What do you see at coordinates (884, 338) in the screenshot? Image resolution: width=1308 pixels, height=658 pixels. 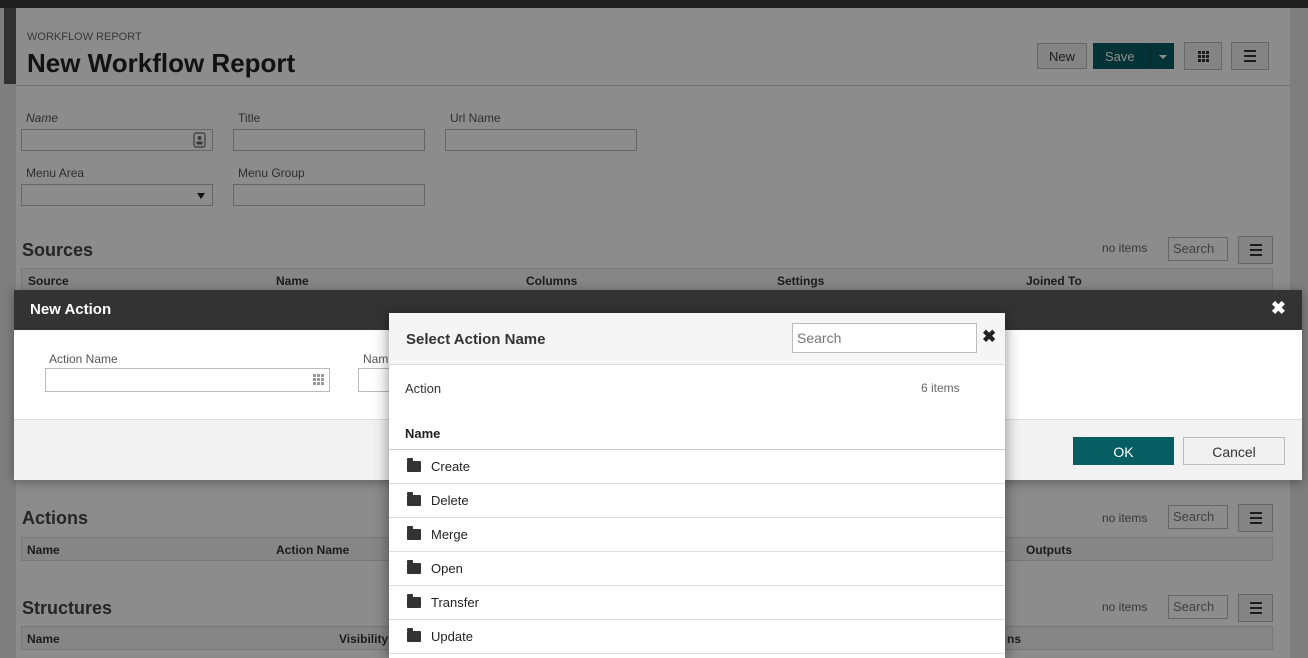 I see `picker-search-input: Search` at bounding box center [884, 338].